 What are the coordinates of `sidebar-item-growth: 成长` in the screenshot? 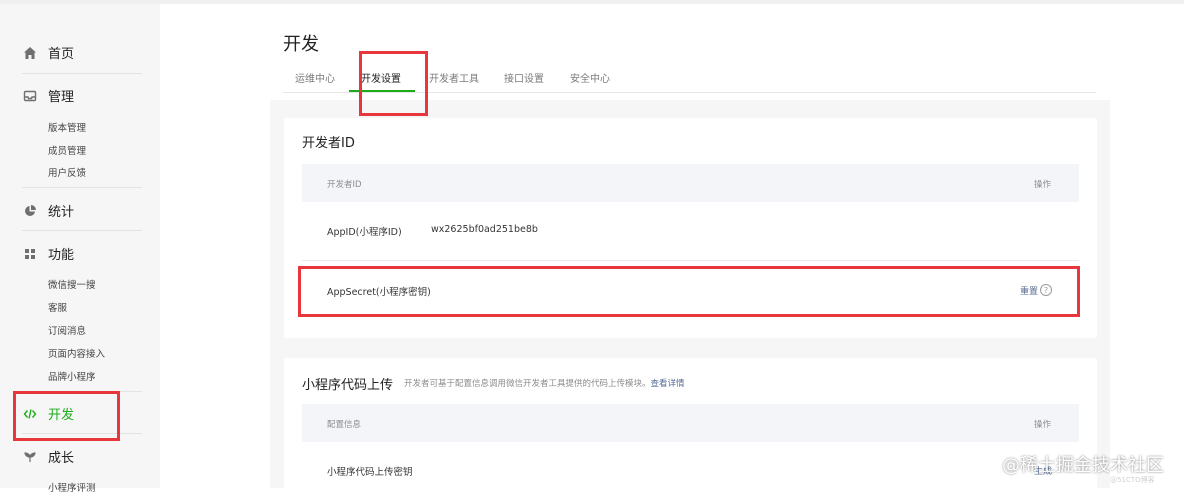 It's located at (48, 456).